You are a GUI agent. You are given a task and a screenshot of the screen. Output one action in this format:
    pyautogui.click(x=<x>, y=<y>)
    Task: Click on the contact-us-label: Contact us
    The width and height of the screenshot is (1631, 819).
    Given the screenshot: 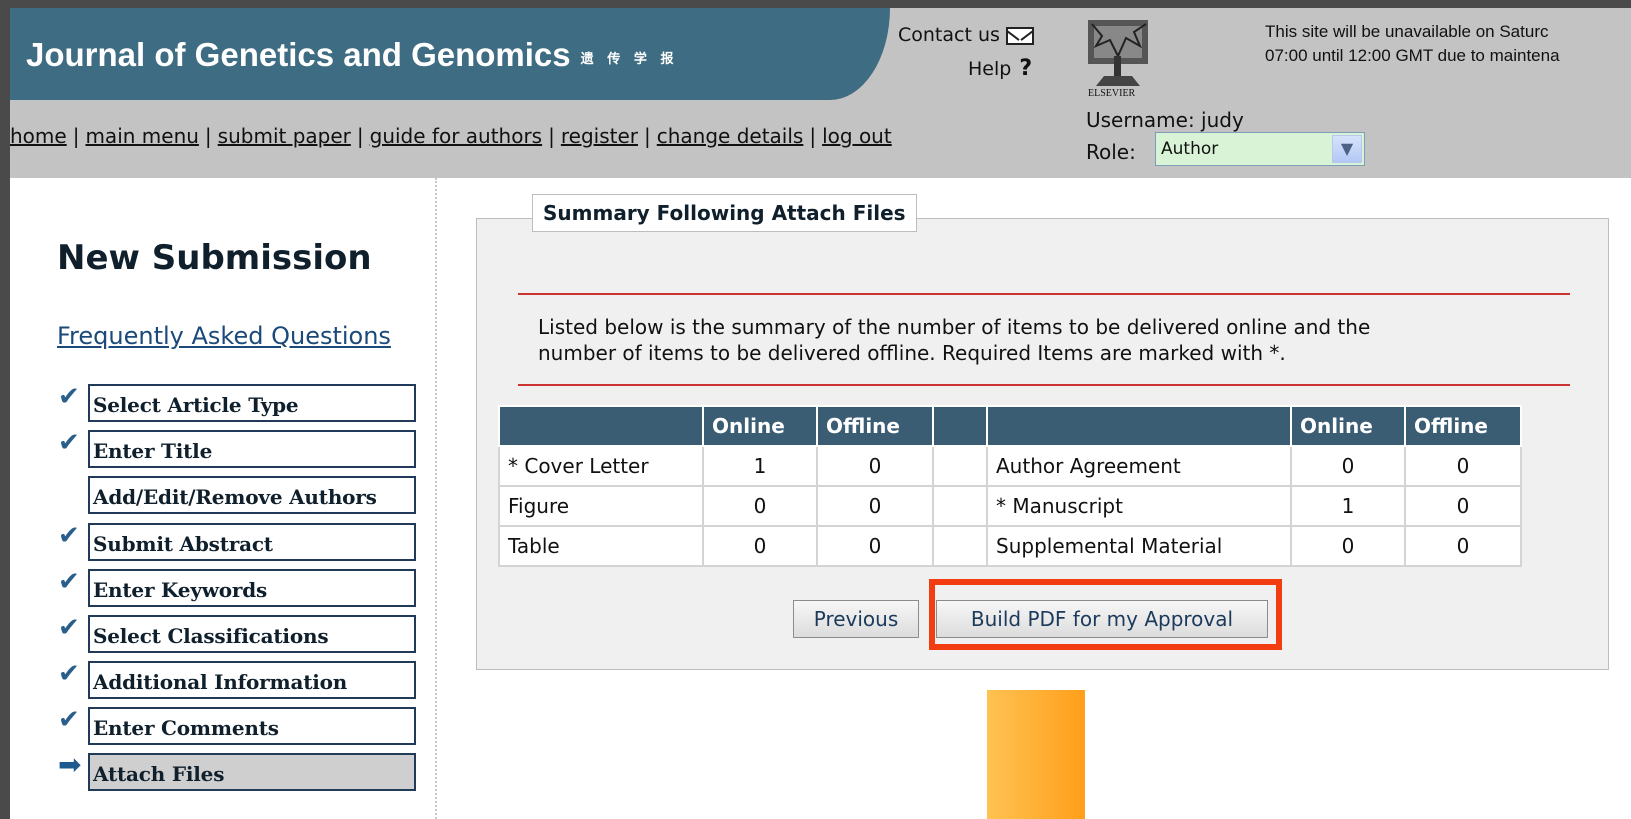 What is the action you would take?
    pyautogui.click(x=949, y=35)
    